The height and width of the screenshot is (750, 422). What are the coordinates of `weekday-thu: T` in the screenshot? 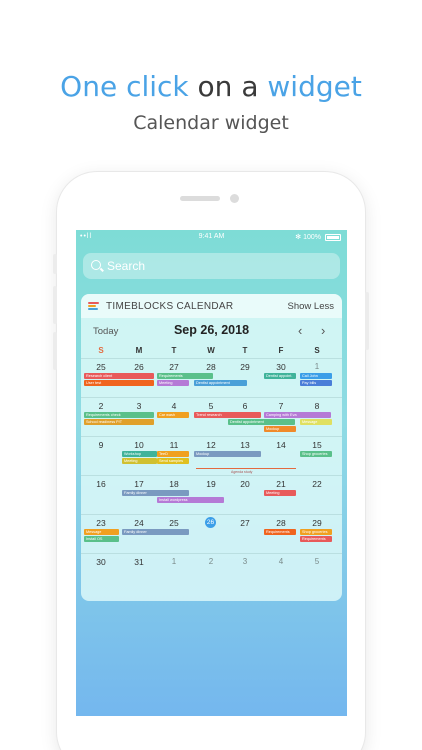 It's located at (245, 350).